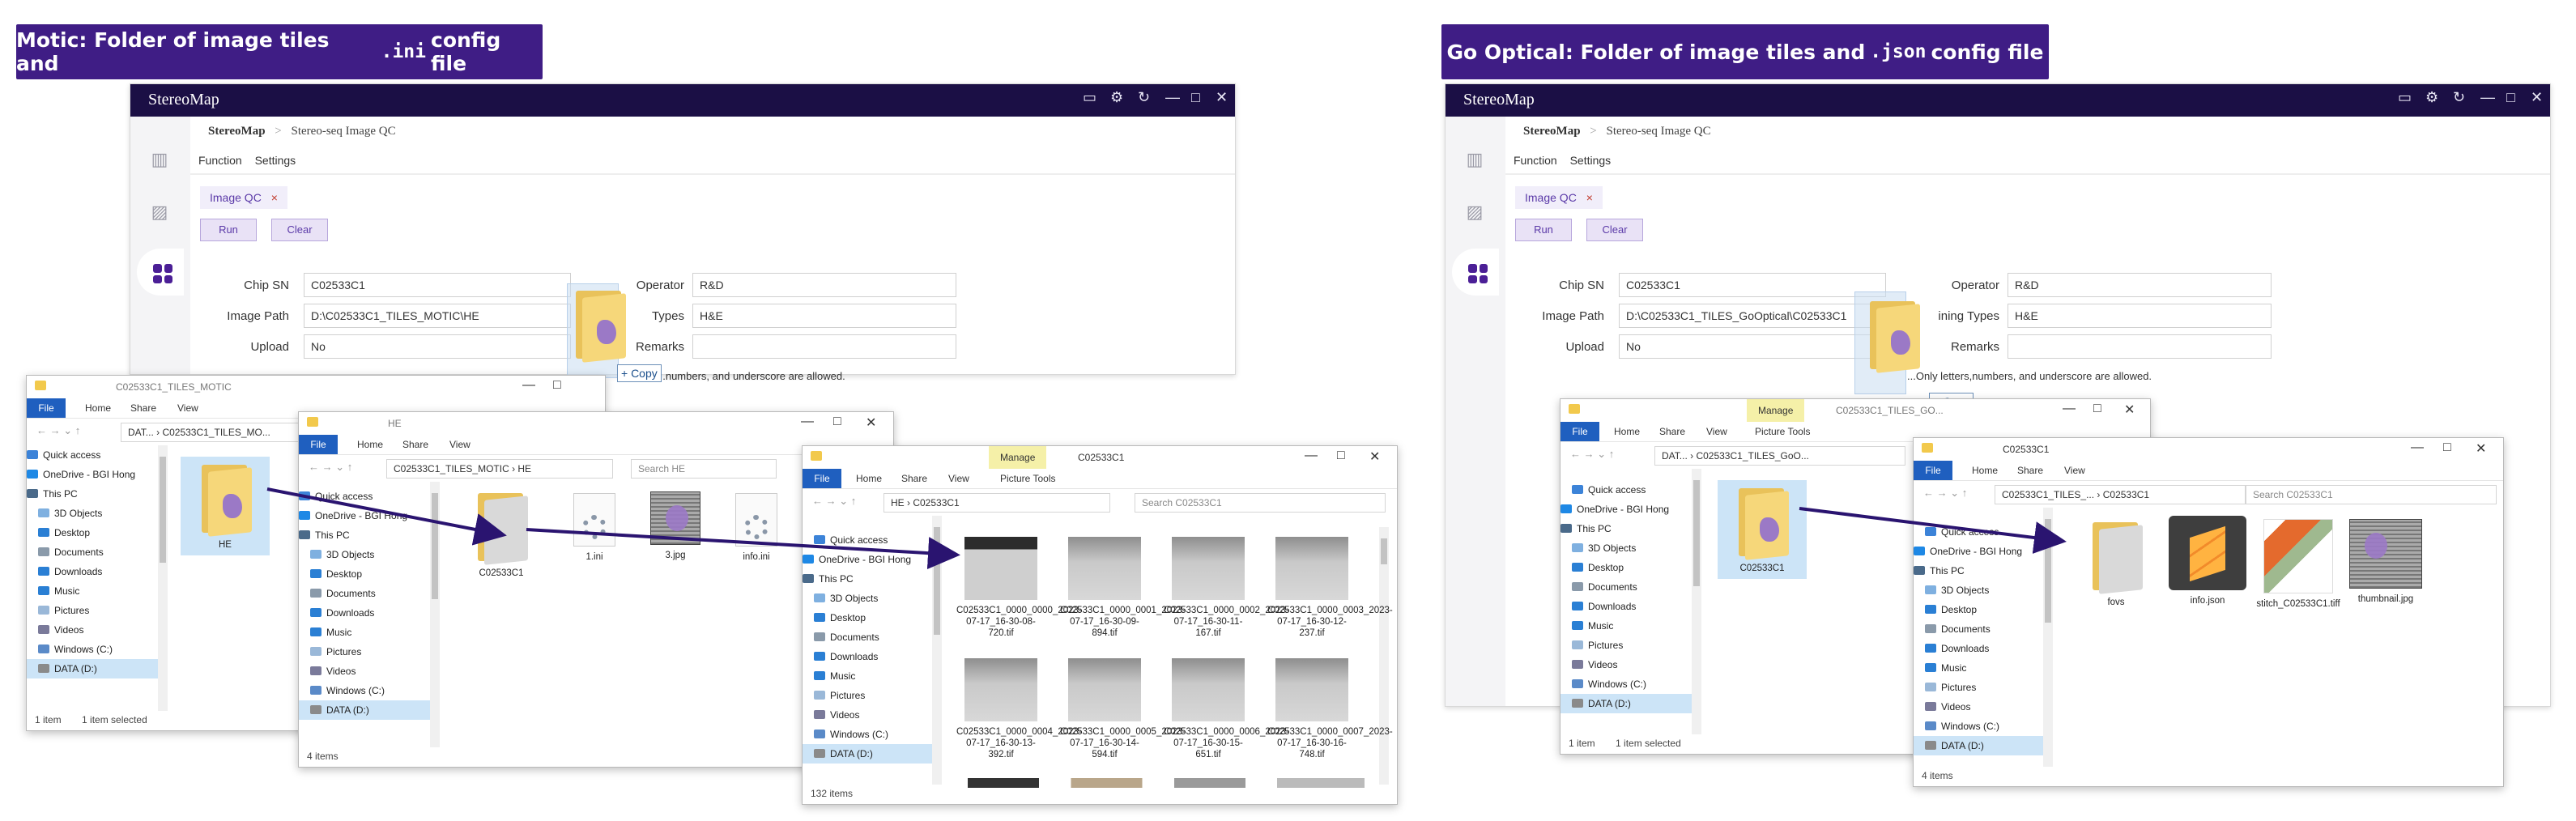 The width and height of the screenshot is (2576, 821). What do you see at coordinates (1933, 530) in the screenshot?
I see `arrow-goopt-folder-to-files` at bounding box center [1933, 530].